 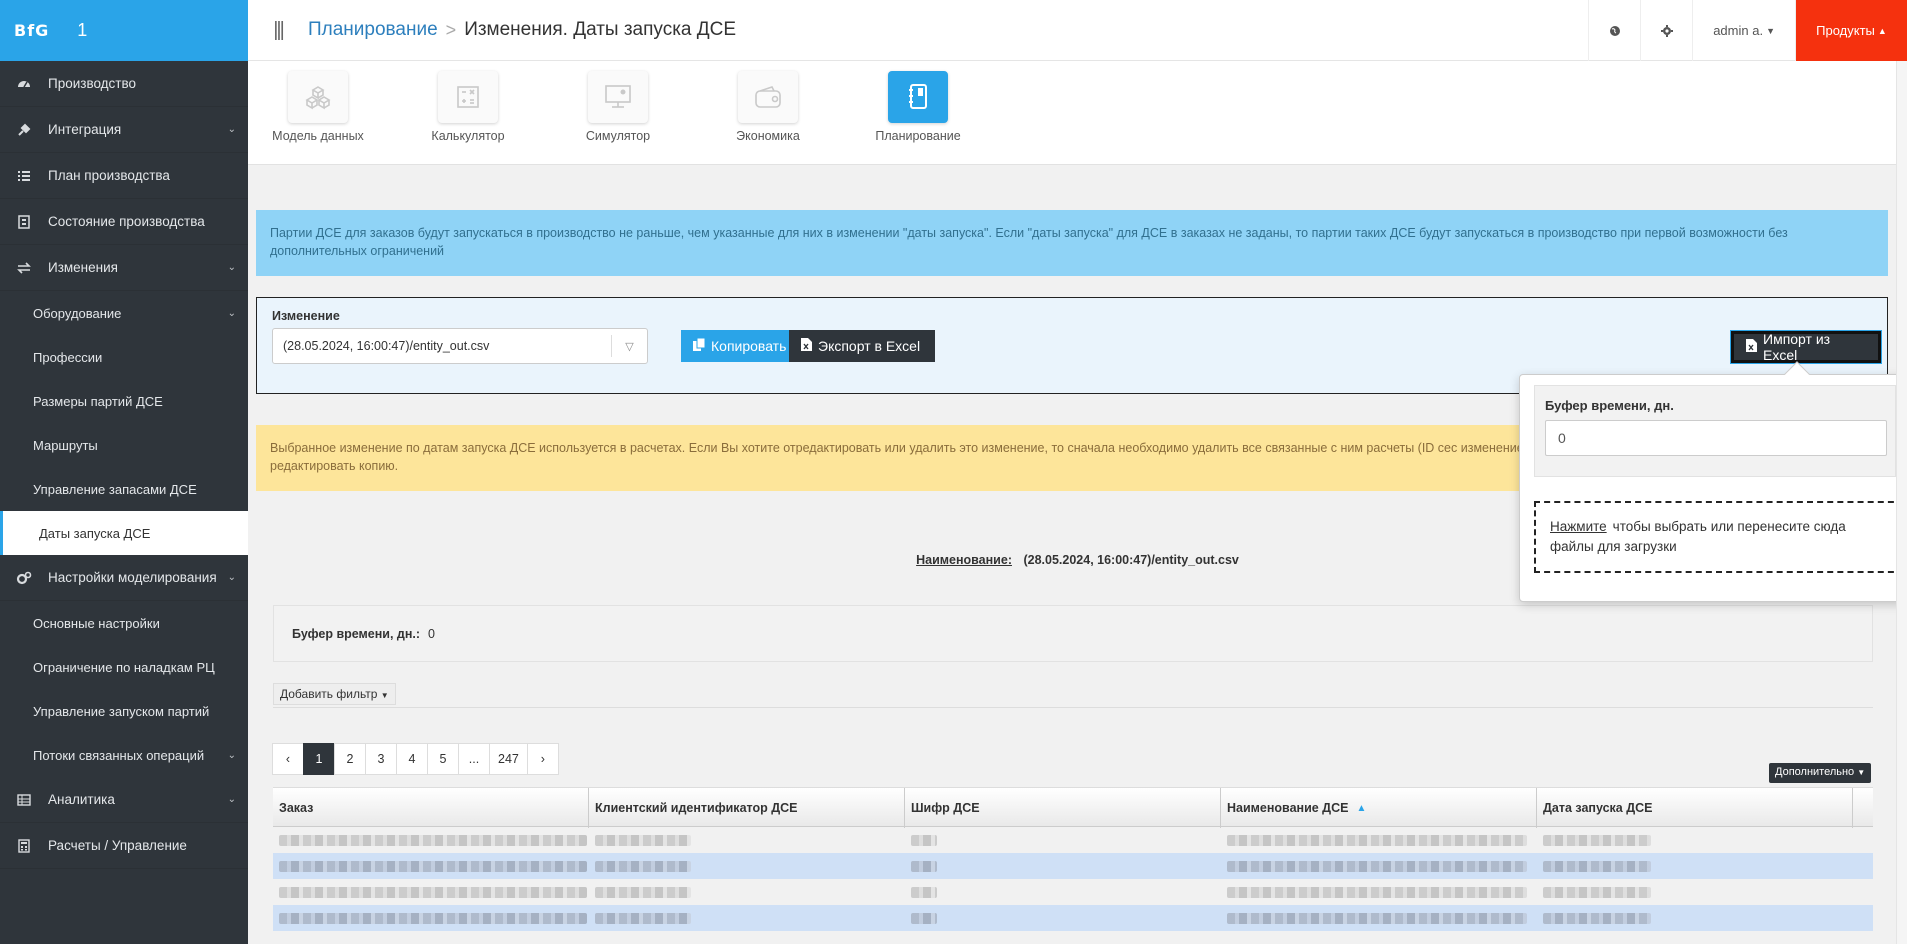 What do you see at coordinates (1063, 808) in the screenshot?
I see `column-code: Шифр ДСЕ` at bounding box center [1063, 808].